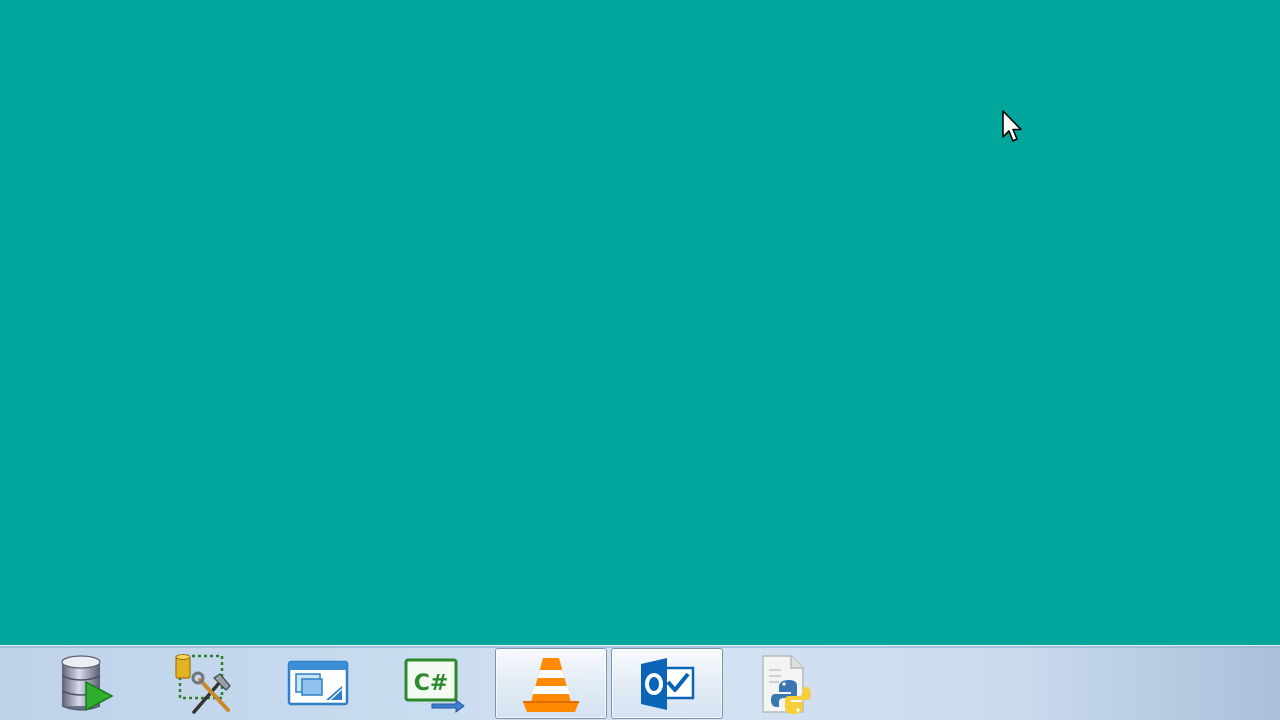  I want to click on taskbar-item-python-file, so click(783, 683).